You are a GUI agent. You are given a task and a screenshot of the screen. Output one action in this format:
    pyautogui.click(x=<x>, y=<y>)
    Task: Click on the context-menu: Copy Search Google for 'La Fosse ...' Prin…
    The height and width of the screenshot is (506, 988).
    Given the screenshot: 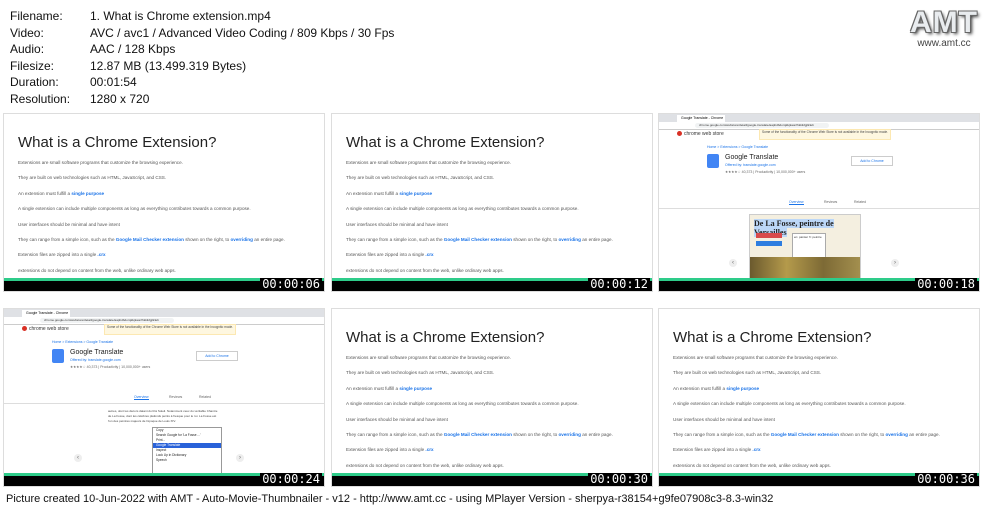 What is the action you would take?
    pyautogui.click(x=187, y=451)
    